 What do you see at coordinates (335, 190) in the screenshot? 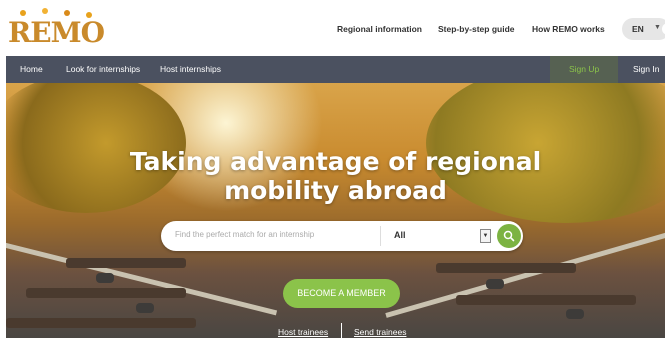
I see `hero-title-line: mobility abroad` at bounding box center [335, 190].